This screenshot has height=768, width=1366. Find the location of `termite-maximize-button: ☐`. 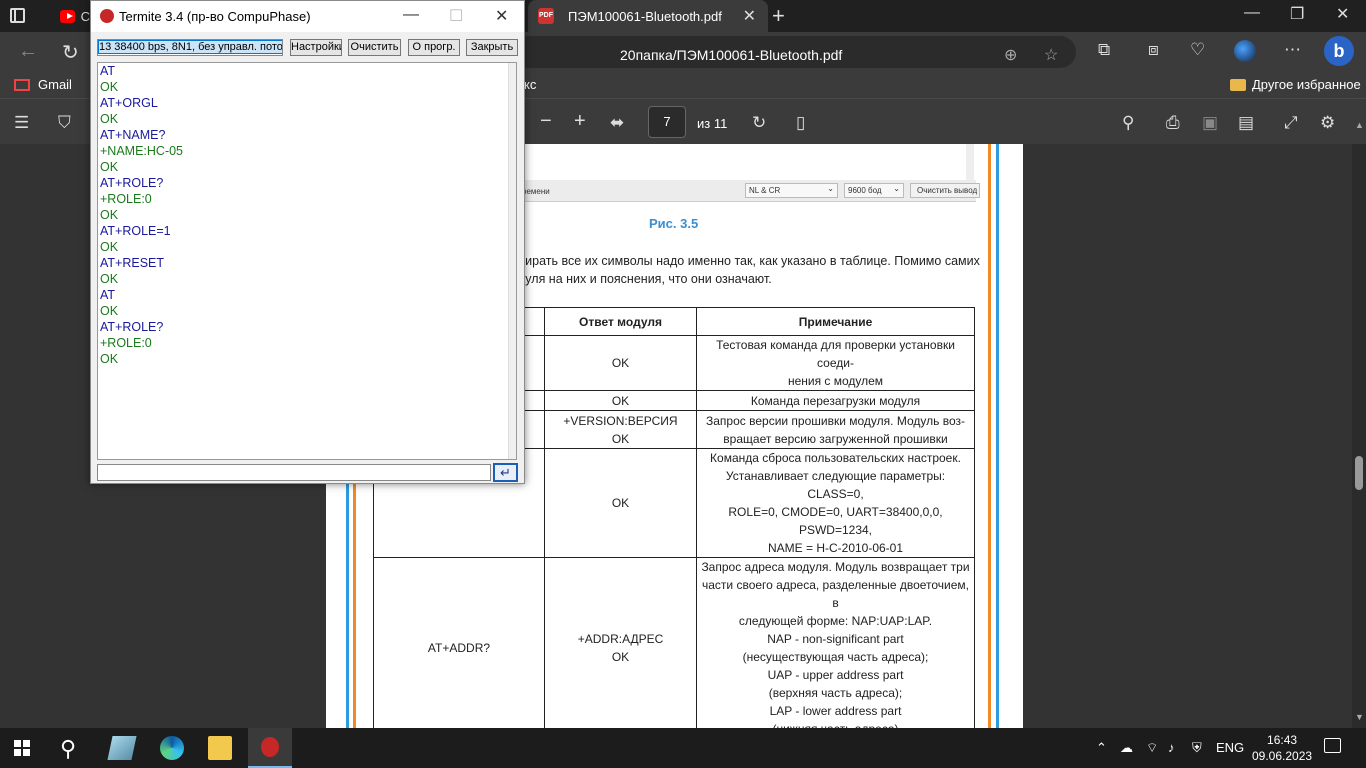

termite-maximize-button: ☐ is located at coordinates (456, 16).